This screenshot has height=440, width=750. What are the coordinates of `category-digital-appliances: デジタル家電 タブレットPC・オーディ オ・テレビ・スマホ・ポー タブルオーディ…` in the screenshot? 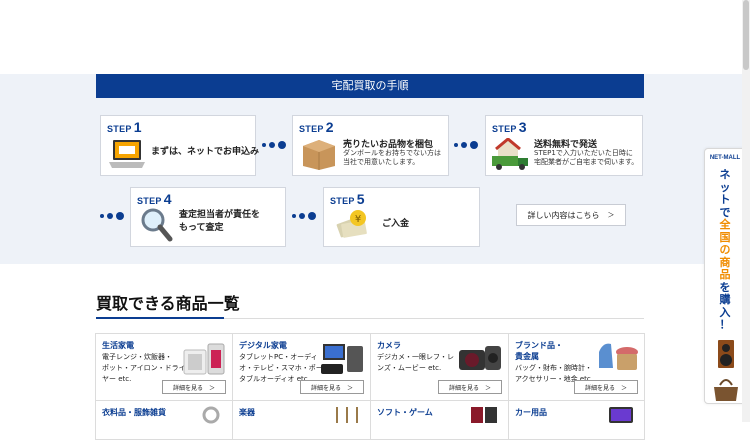 It's located at (301, 367).